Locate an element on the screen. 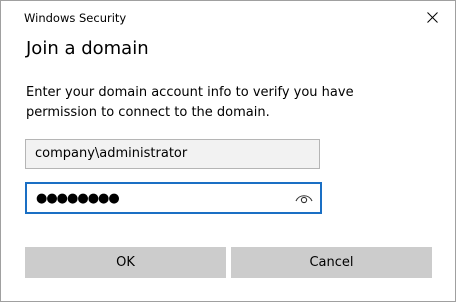  close-icon is located at coordinates (432, 17).